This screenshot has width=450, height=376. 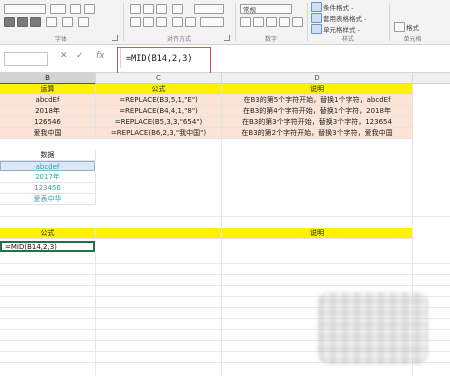 What do you see at coordinates (135, 22) in the screenshot?
I see `align-left-icon` at bounding box center [135, 22].